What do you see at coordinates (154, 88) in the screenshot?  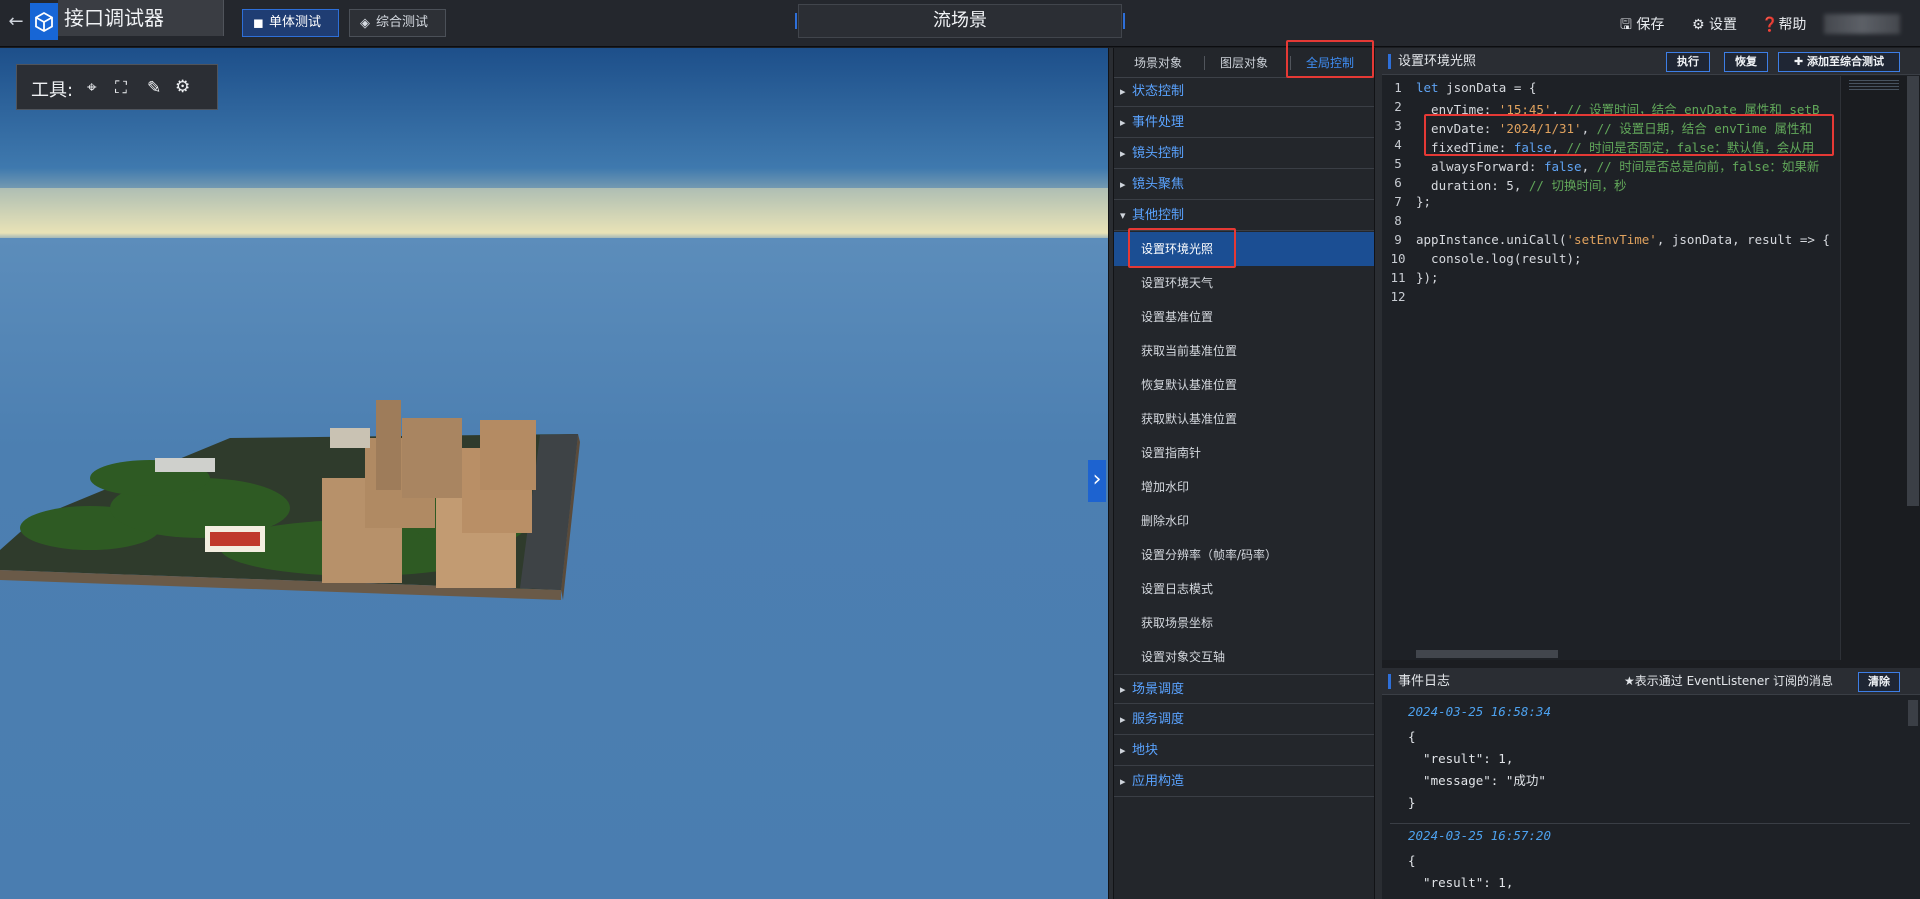 I see `pencil-icon: ✎` at bounding box center [154, 88].